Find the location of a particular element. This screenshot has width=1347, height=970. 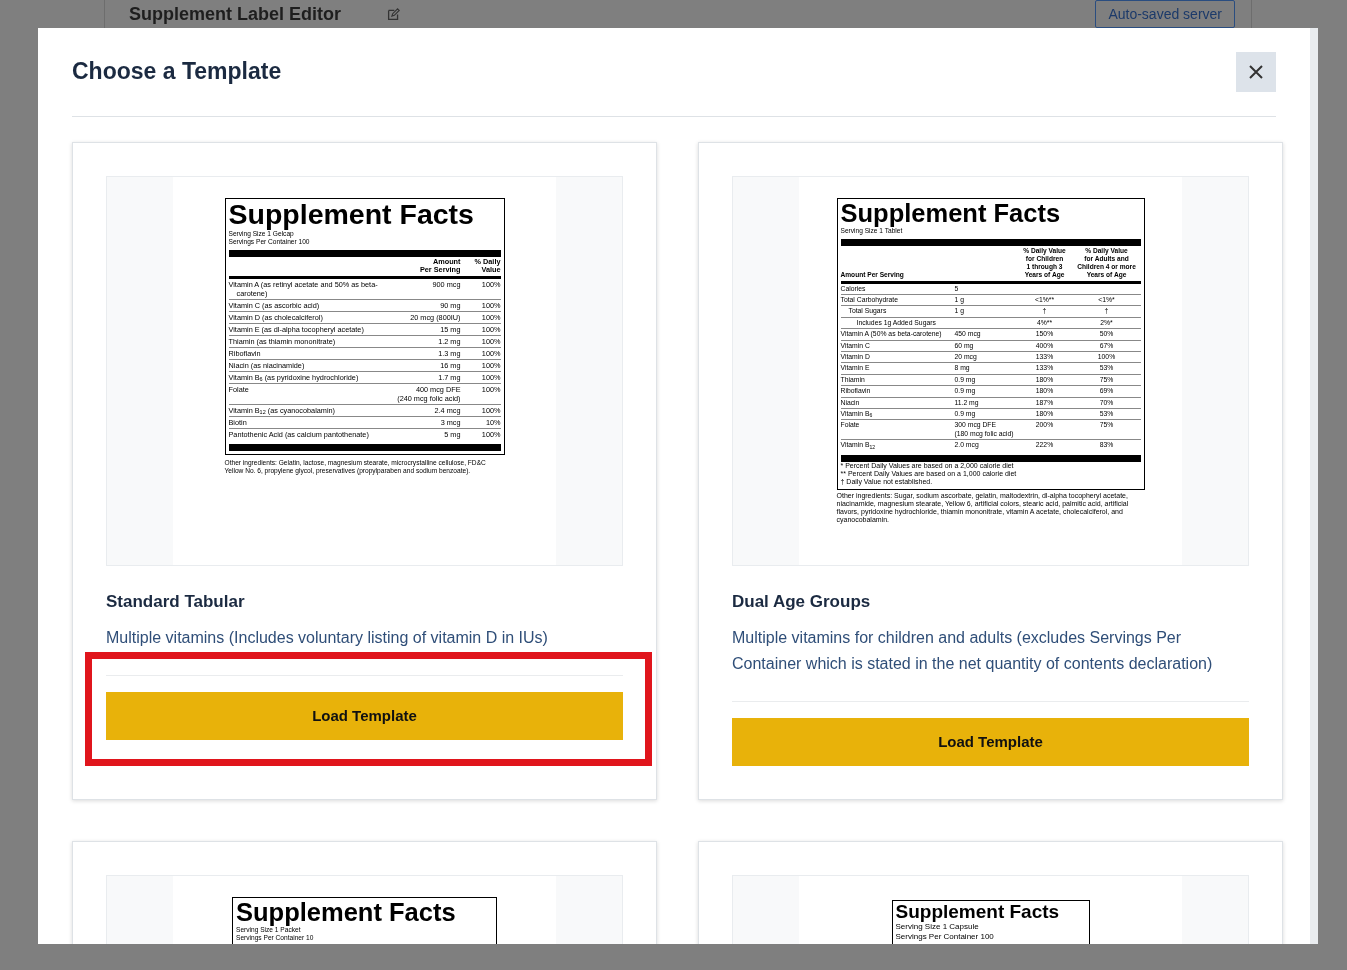

serving-text: Servings Per Container 100 is located at coordinates (945, 936).